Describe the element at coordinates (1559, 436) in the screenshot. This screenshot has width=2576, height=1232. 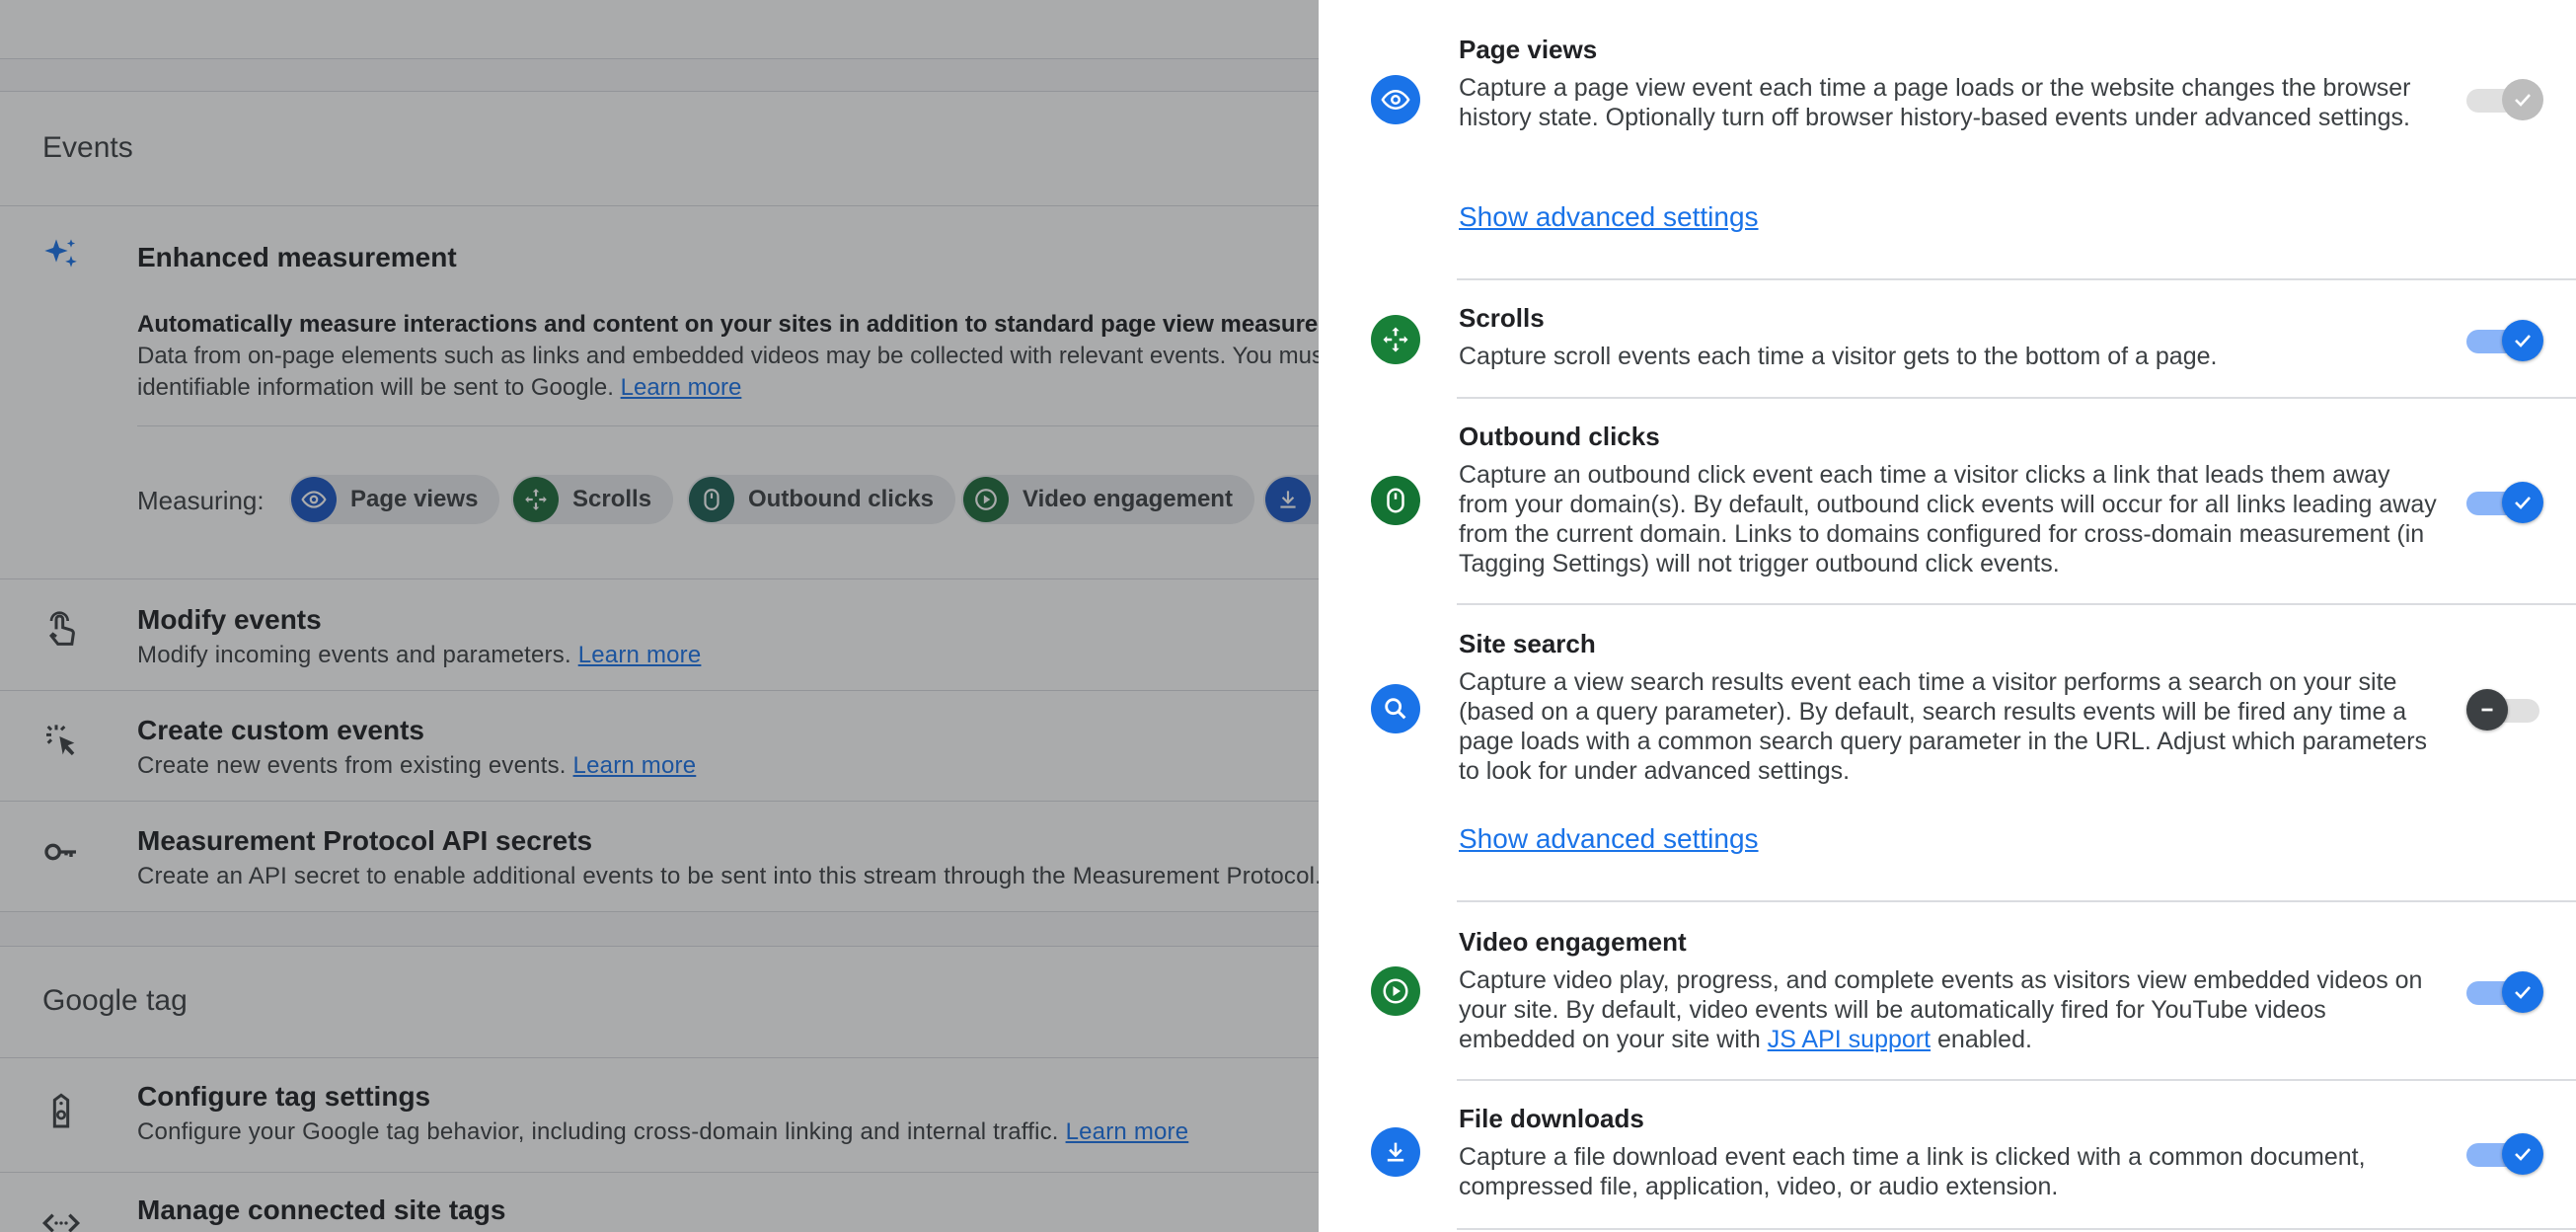
I see `outbound-clicks-title: Outbound clicks` at that location.